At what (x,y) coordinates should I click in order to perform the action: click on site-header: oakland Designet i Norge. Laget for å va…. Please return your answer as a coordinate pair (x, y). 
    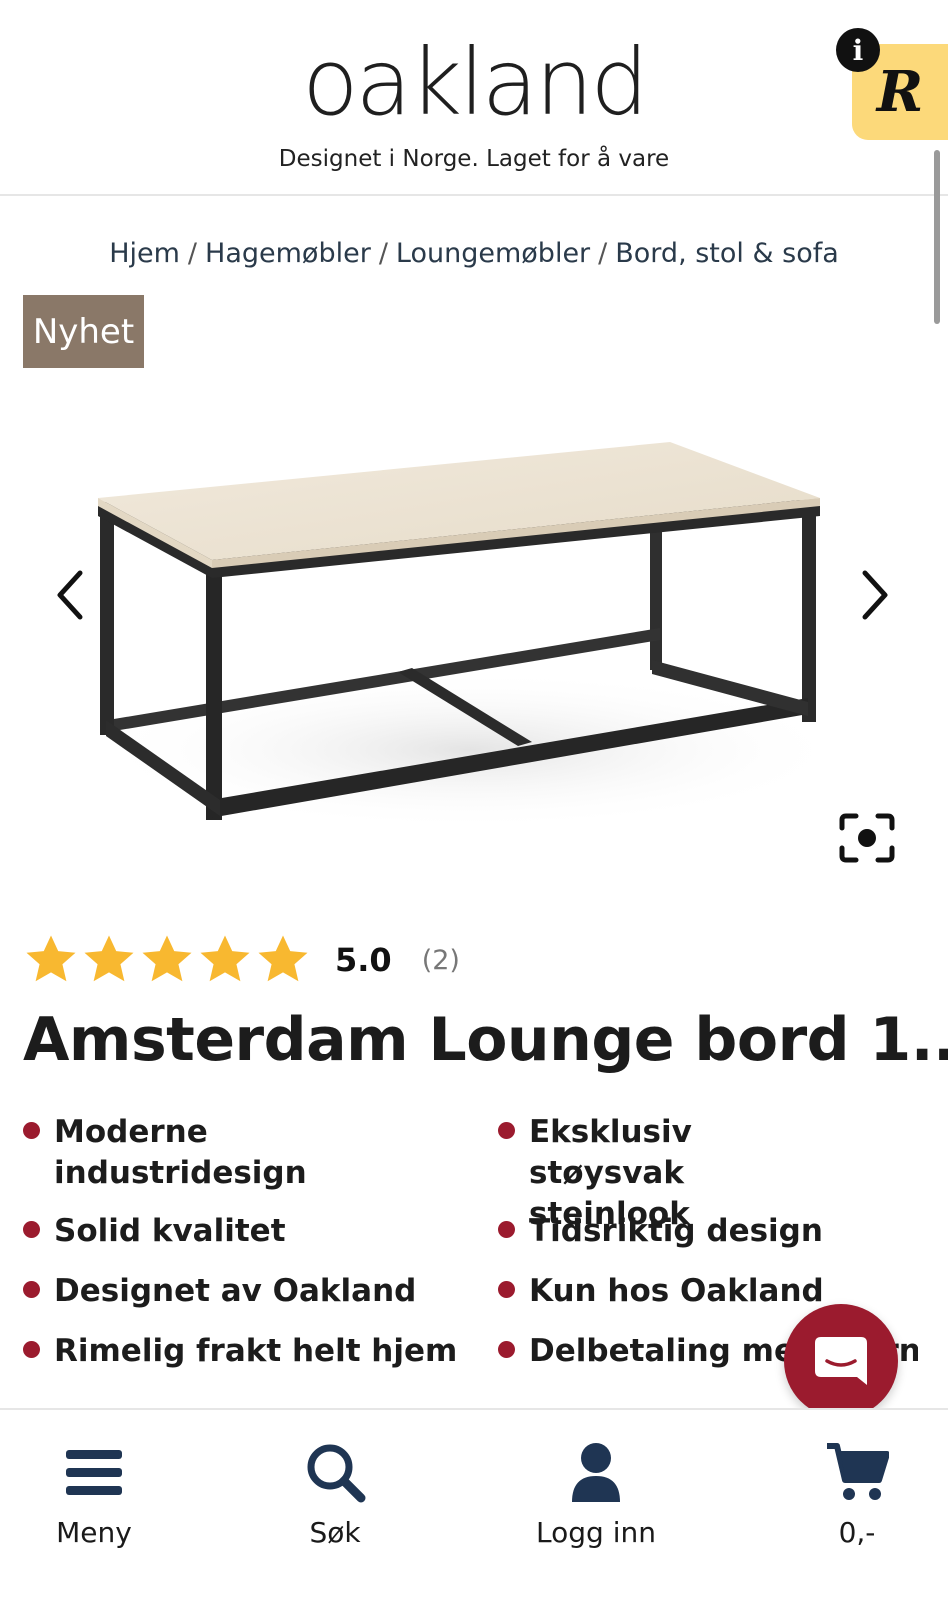
    Looking at the image, I should click on (474, 98).